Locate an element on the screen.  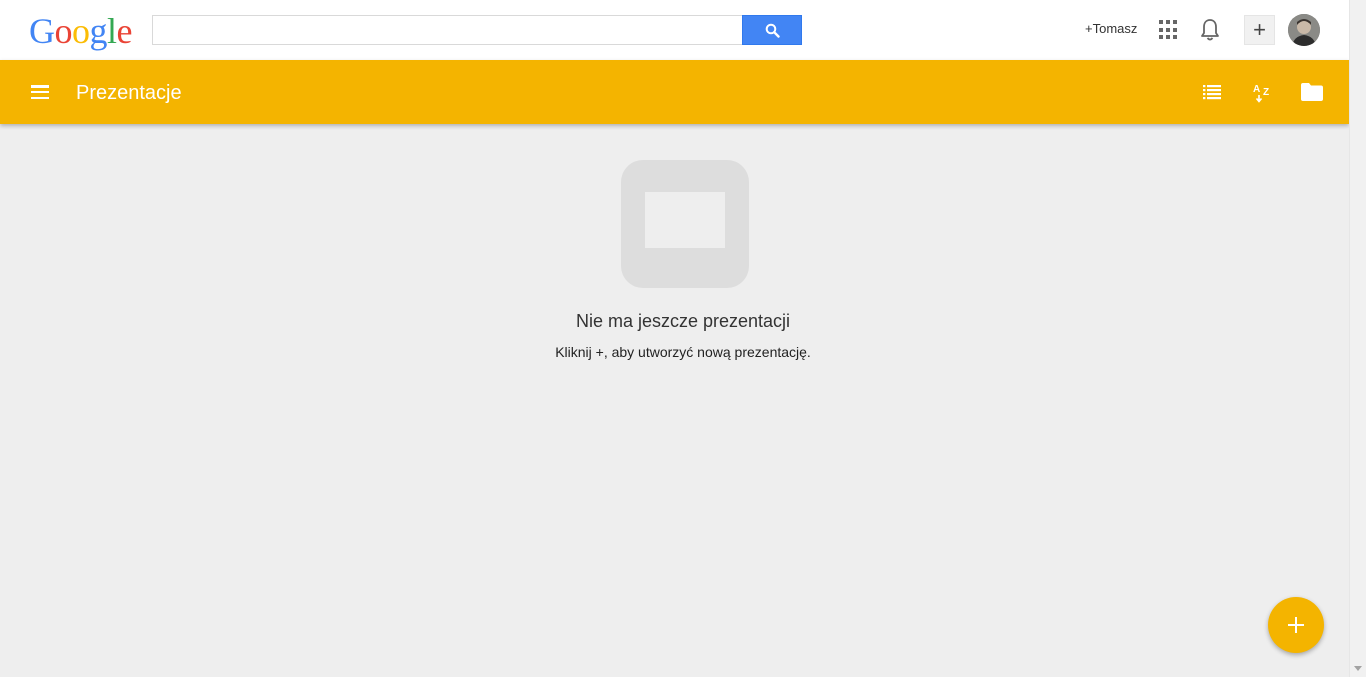
search-icon is located at coordinates (772, 30).